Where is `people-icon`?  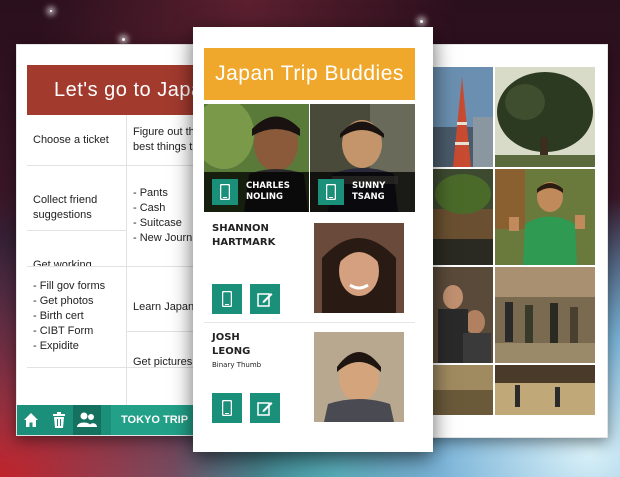 people-icon is located at coordinates (87, 419).